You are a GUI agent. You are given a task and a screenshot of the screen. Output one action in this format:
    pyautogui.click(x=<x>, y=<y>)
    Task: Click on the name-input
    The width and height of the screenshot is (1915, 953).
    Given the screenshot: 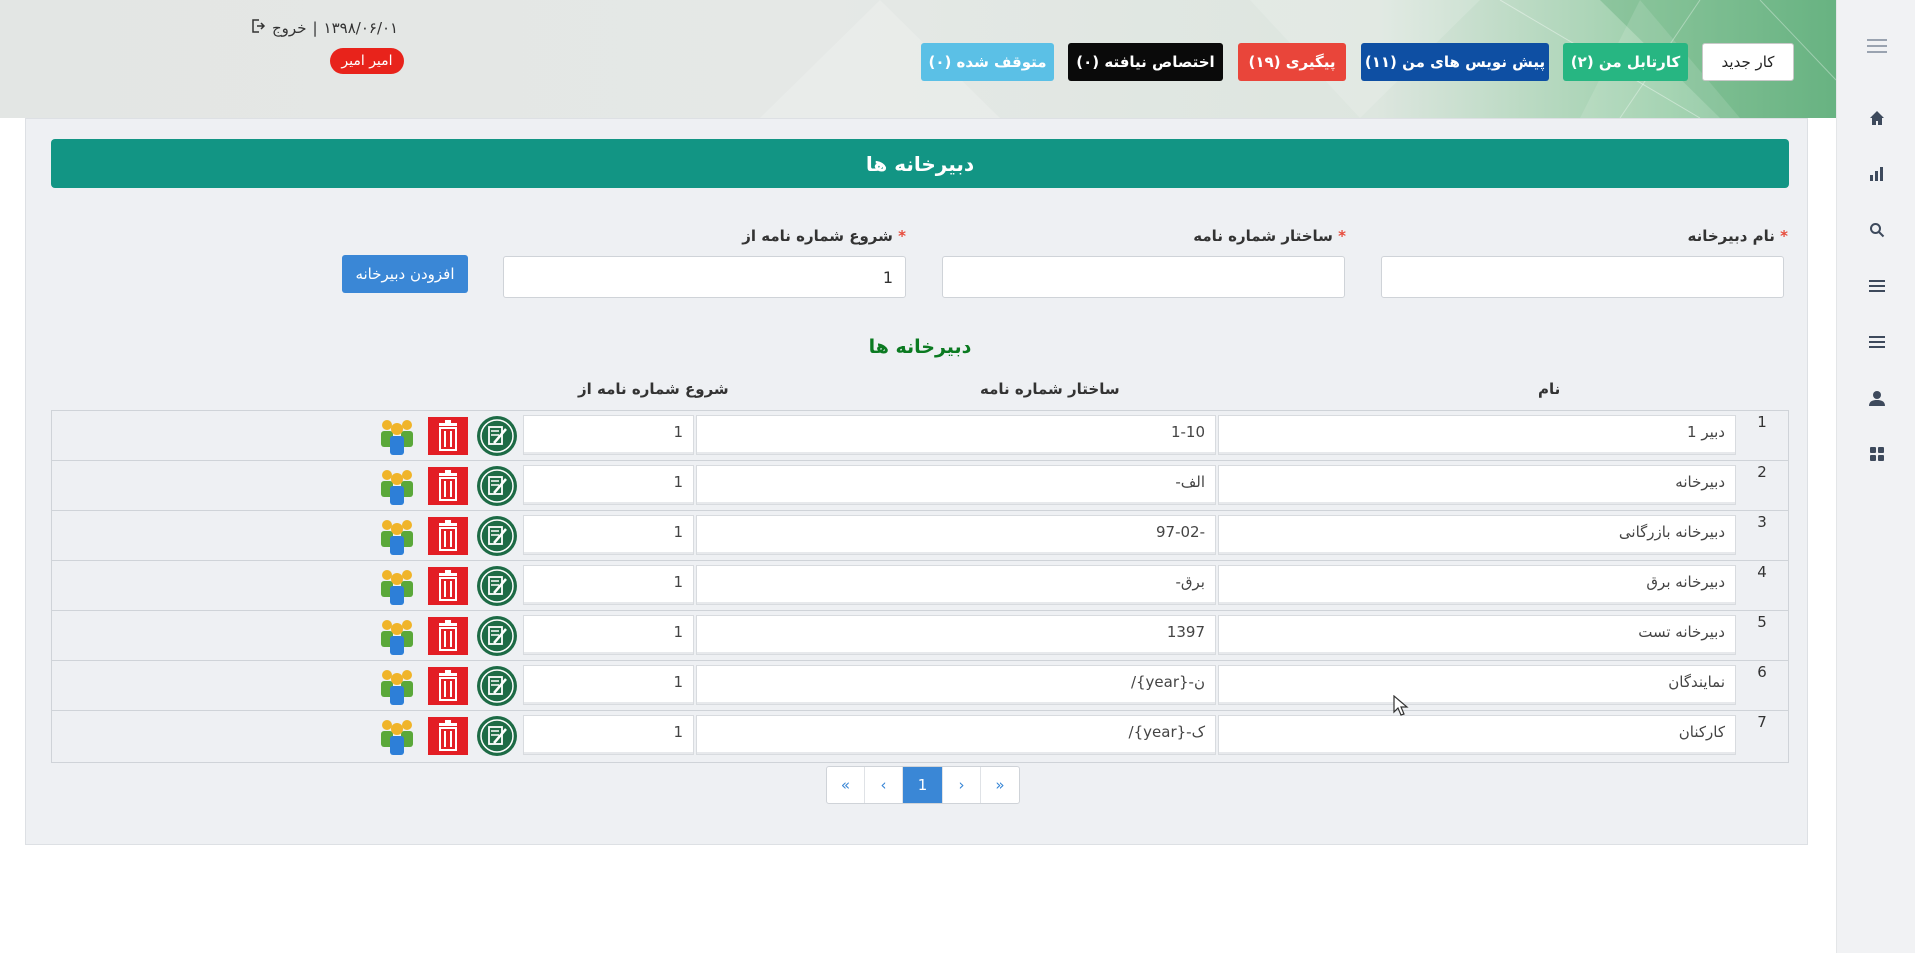 What is the action you would take?
    pyautogui.click(x=1582, y=277)
    